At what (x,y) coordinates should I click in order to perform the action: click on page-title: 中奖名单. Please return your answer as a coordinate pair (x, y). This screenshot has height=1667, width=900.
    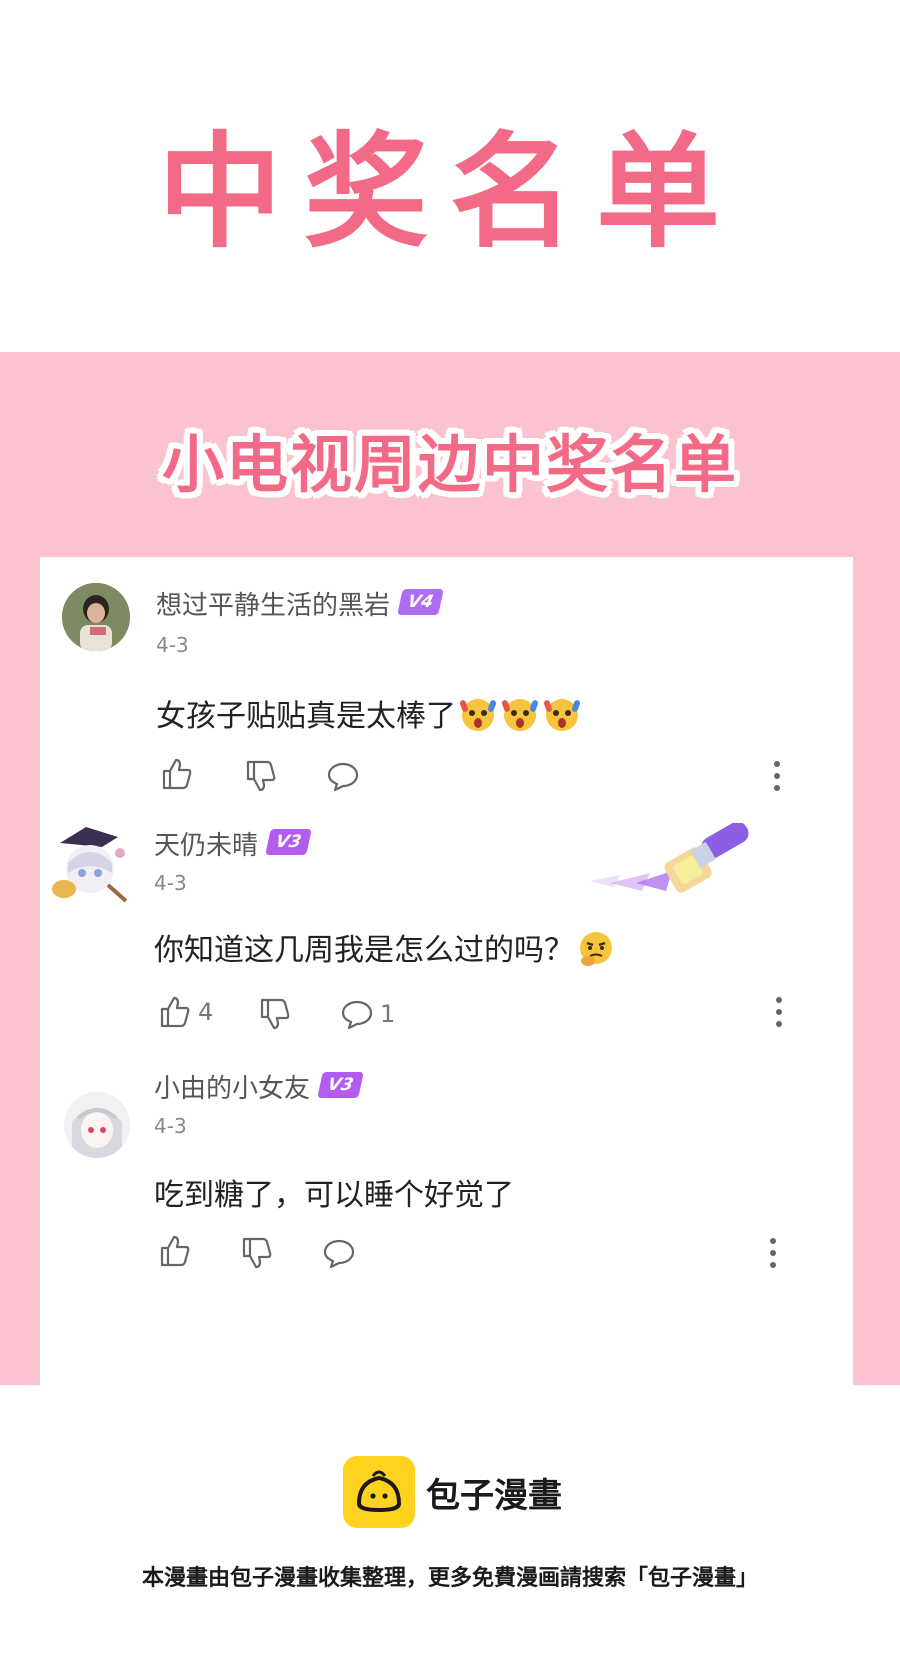
    Looking at the image, I should click on (449, 193).